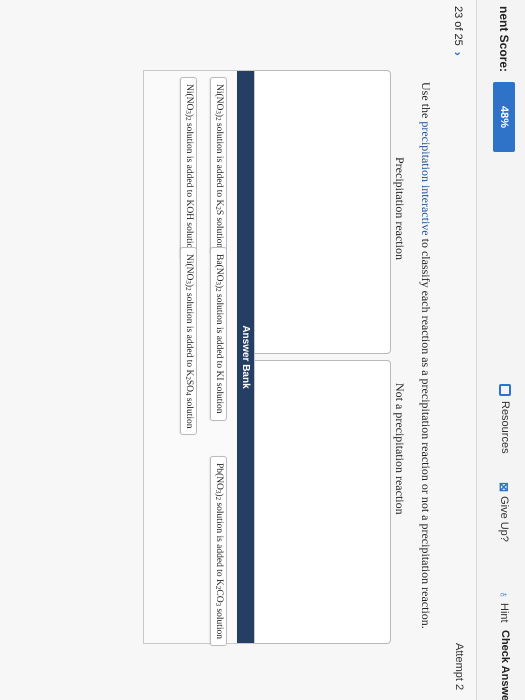 The height and width of the screenshot is (700, 525). I want to click on score-badge: 48%, so click(504, 117).